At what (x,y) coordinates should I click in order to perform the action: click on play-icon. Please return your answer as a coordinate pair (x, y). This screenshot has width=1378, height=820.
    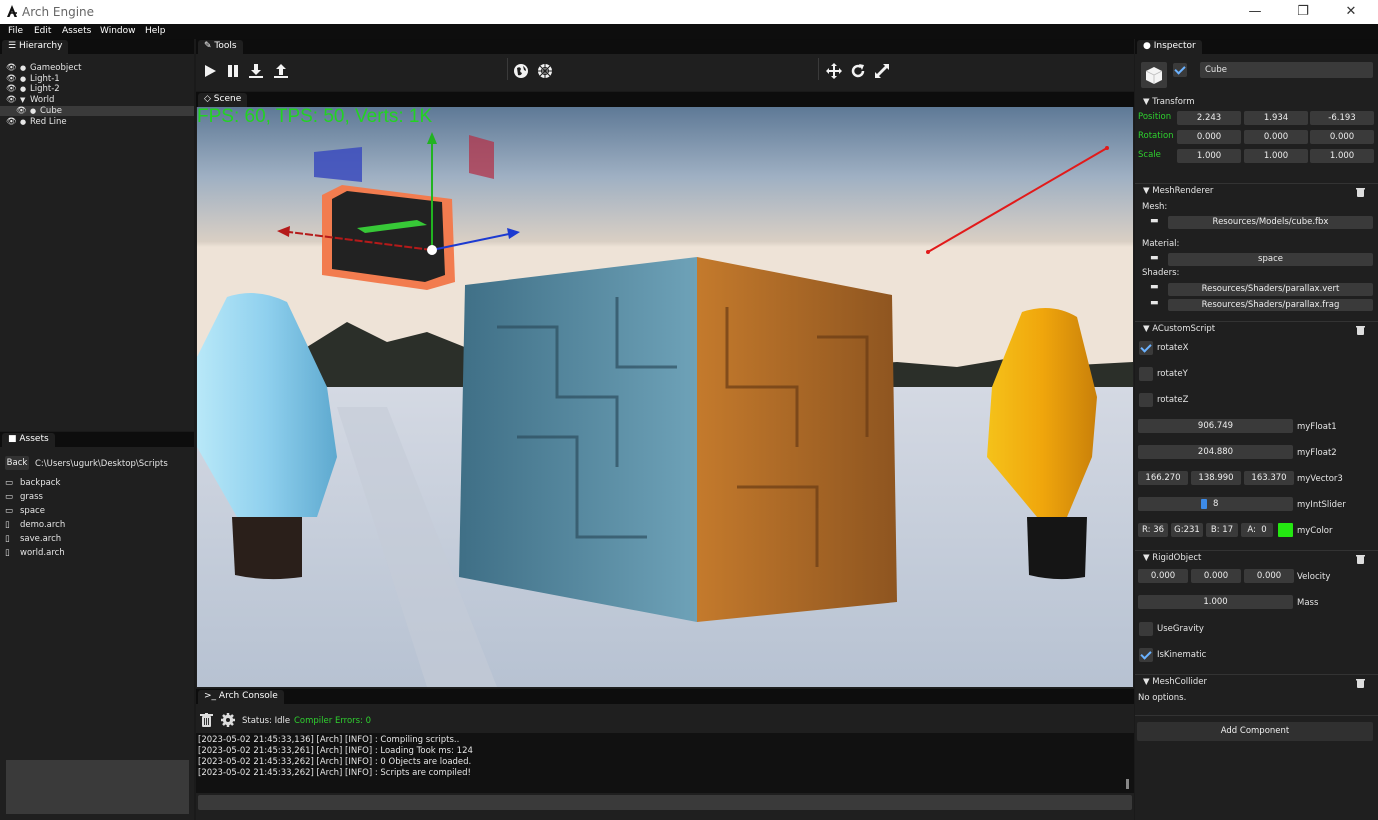
    Looking at the image, I should click on (210, 71).